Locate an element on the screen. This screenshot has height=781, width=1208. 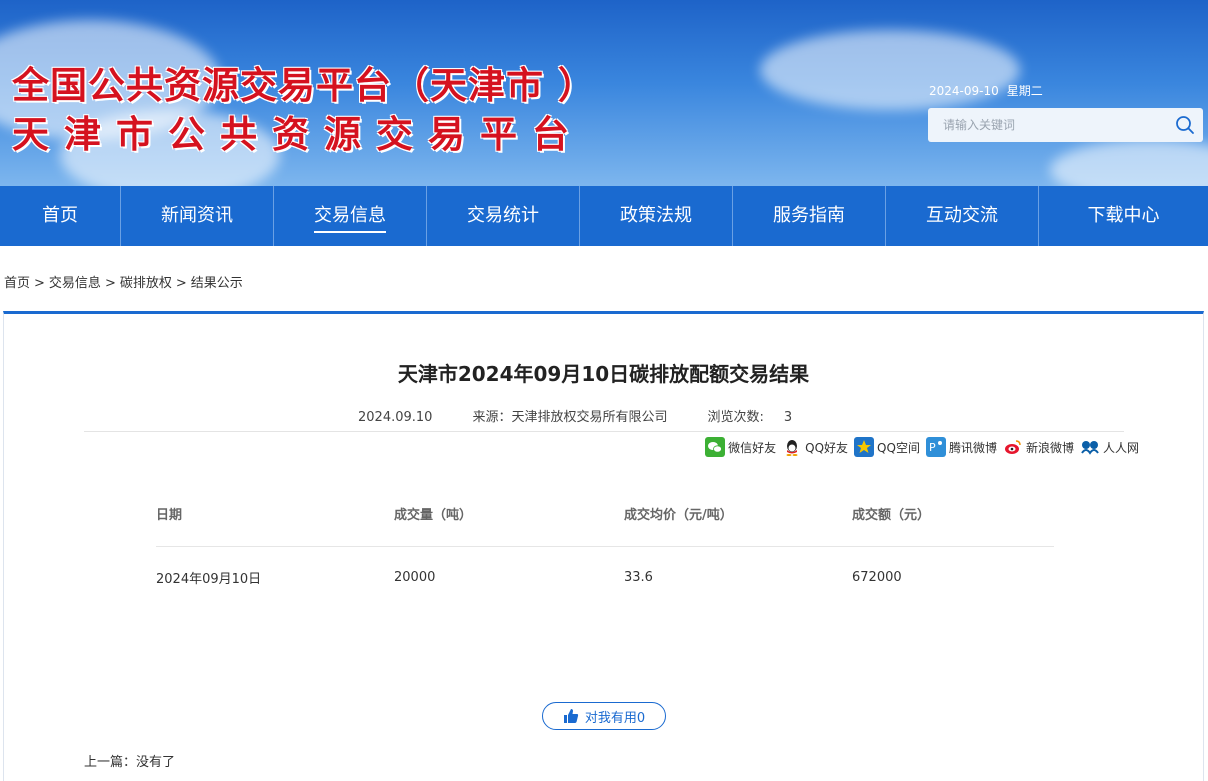
views-label: 浏览次数: is located at coordinates (735, 417).